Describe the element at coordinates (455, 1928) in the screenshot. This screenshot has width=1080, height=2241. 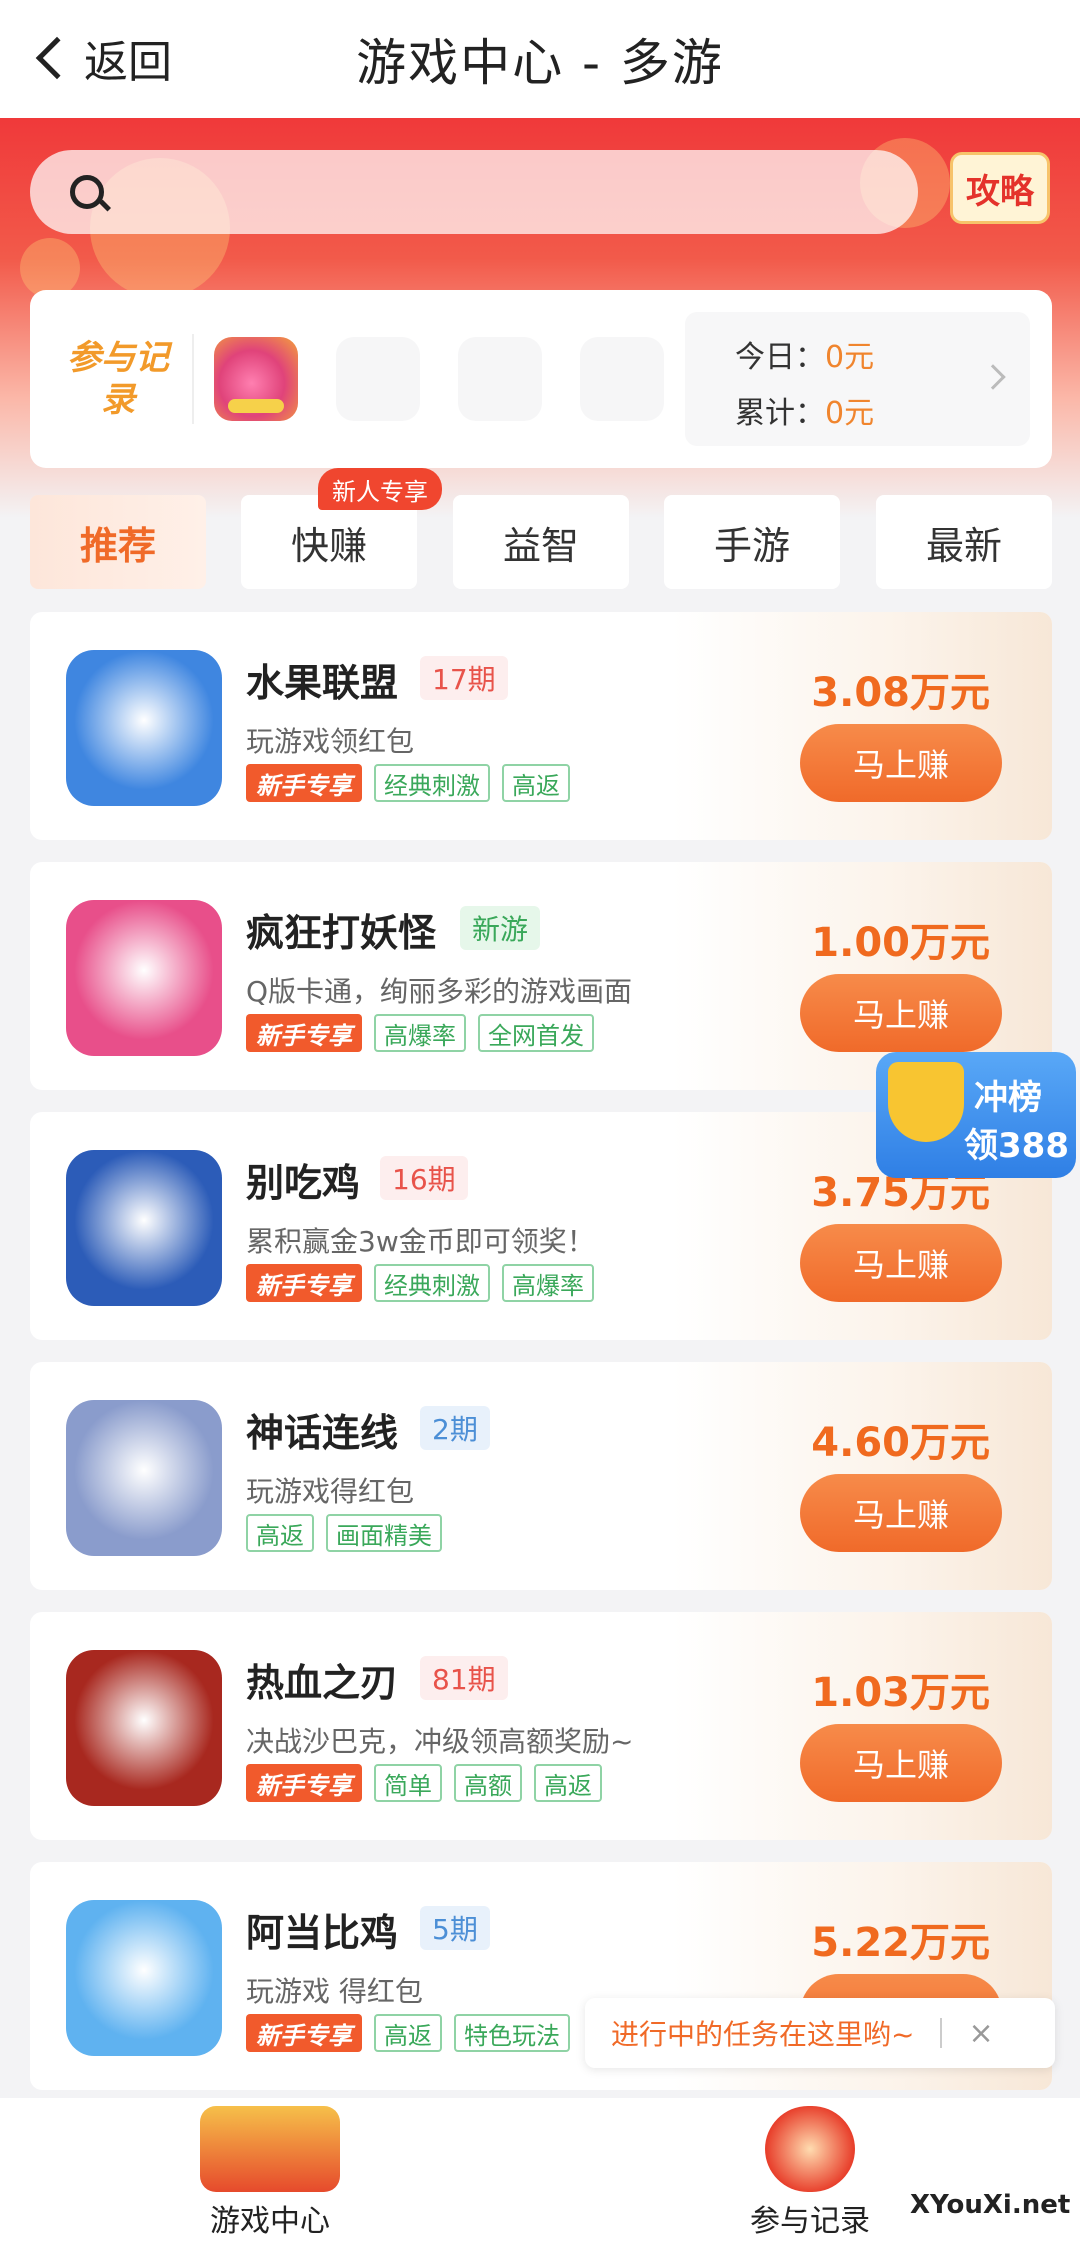
I see `game-period-badge: 5期` at that location.